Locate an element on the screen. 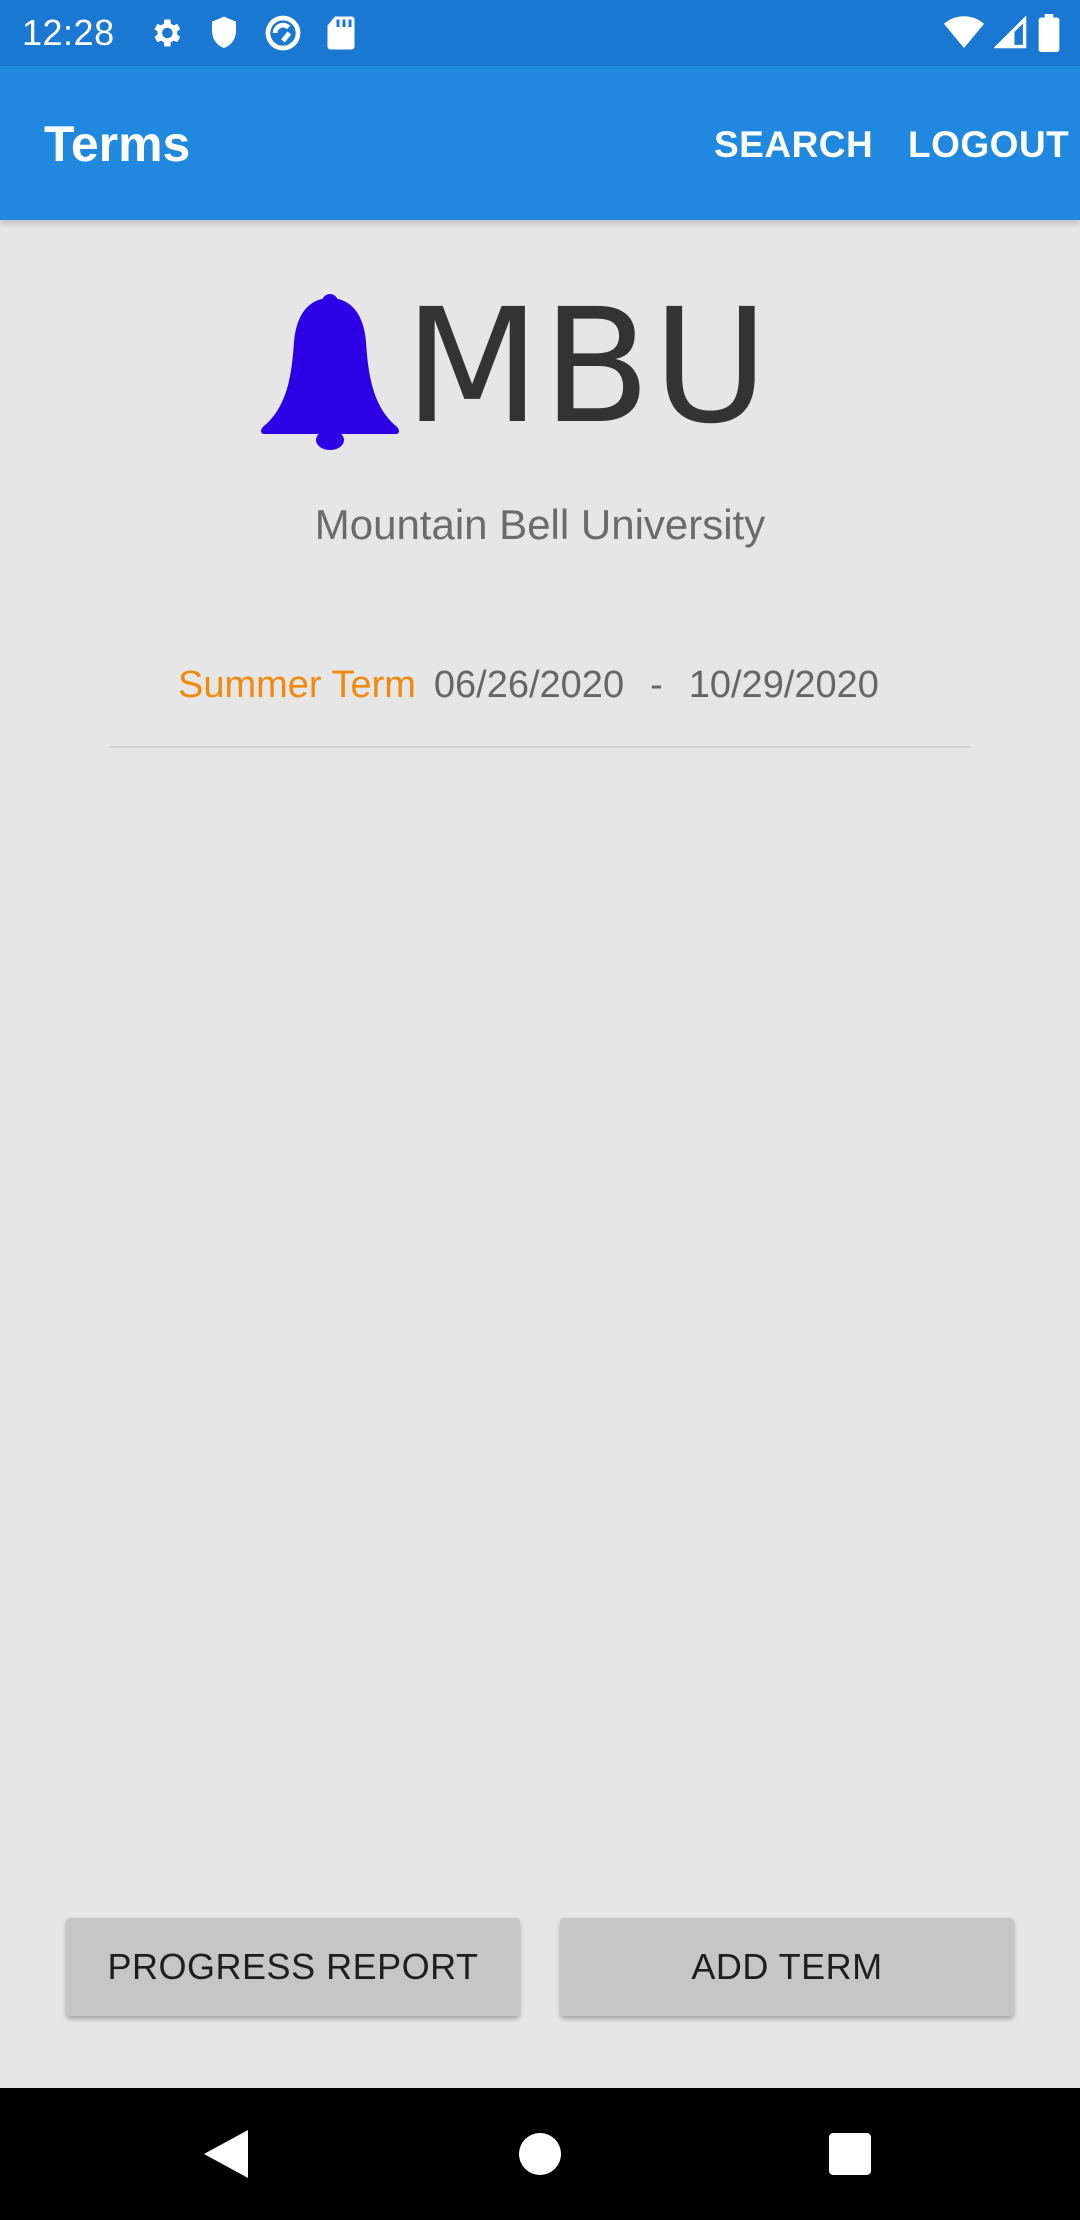  logout-button: LOGOUT is located at coordinates (988, 145).